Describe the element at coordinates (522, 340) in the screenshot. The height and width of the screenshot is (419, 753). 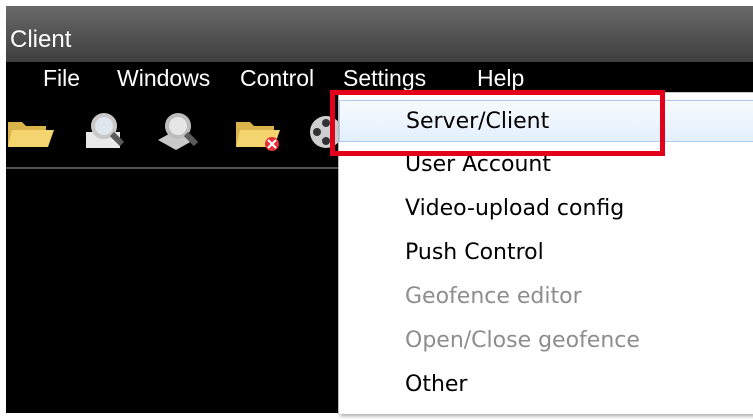
I see `menu-item-open-close-geofence: Open/Close geofence` at that location.